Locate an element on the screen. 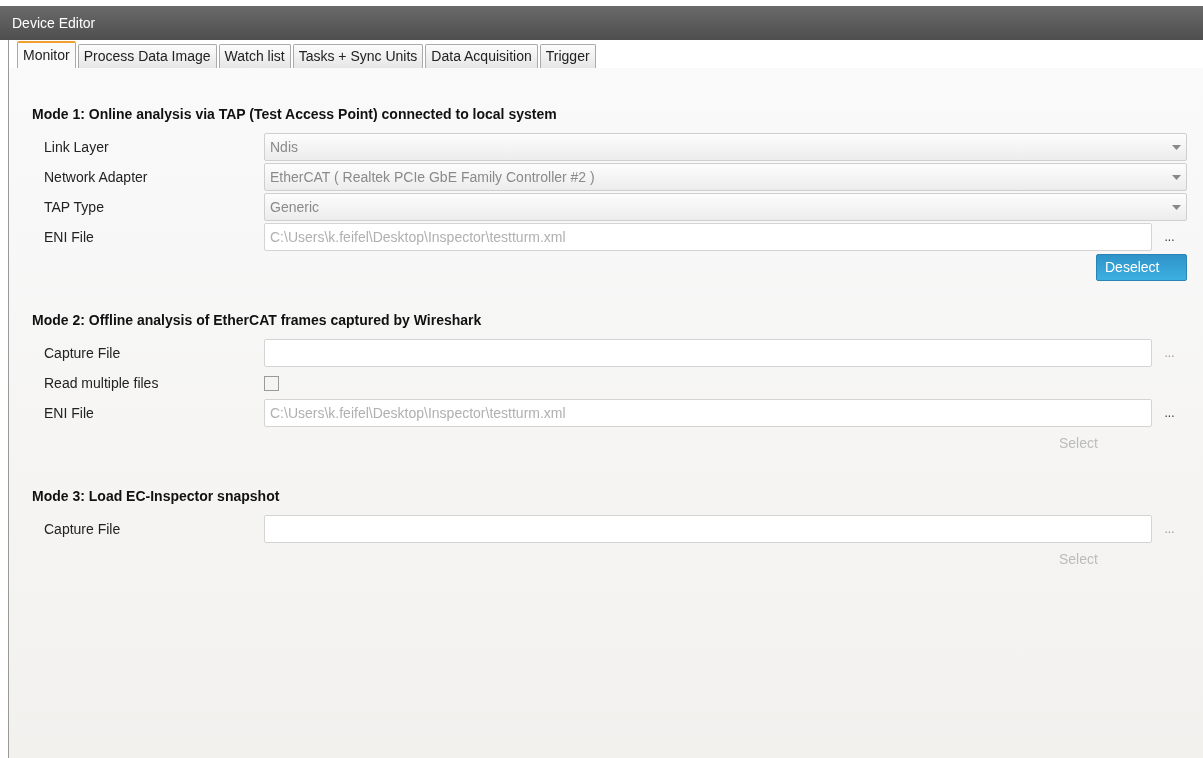 The height and width of the screenshot is (758, 1203). section-heading: Mode 3: Load EC-Inspector snapshot is located at coordinates (156, 496).